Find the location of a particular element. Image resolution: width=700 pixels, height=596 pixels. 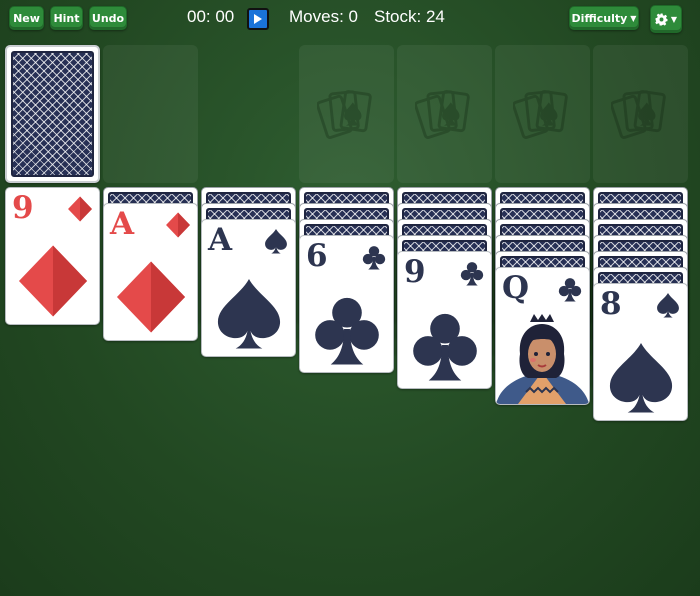

face-up-card: Q is located at coordinates (542, 336).